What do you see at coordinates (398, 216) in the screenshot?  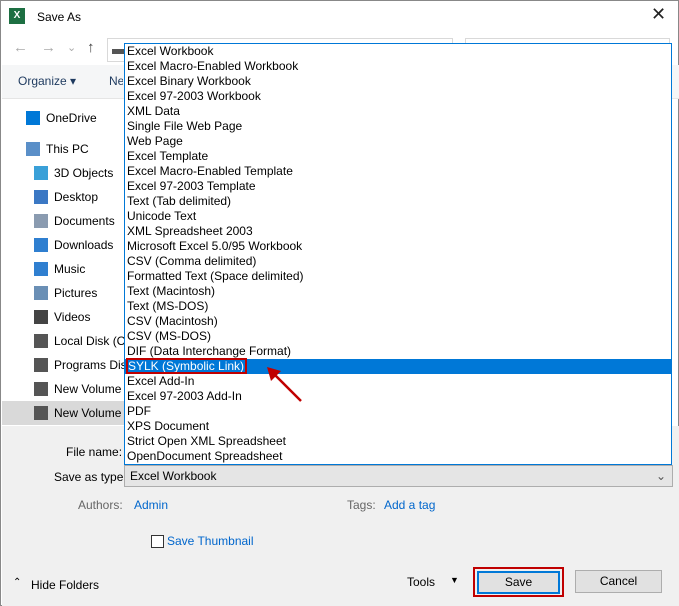 I see `dropdown-option: Unicode Text` at bounding box center [398, 216].